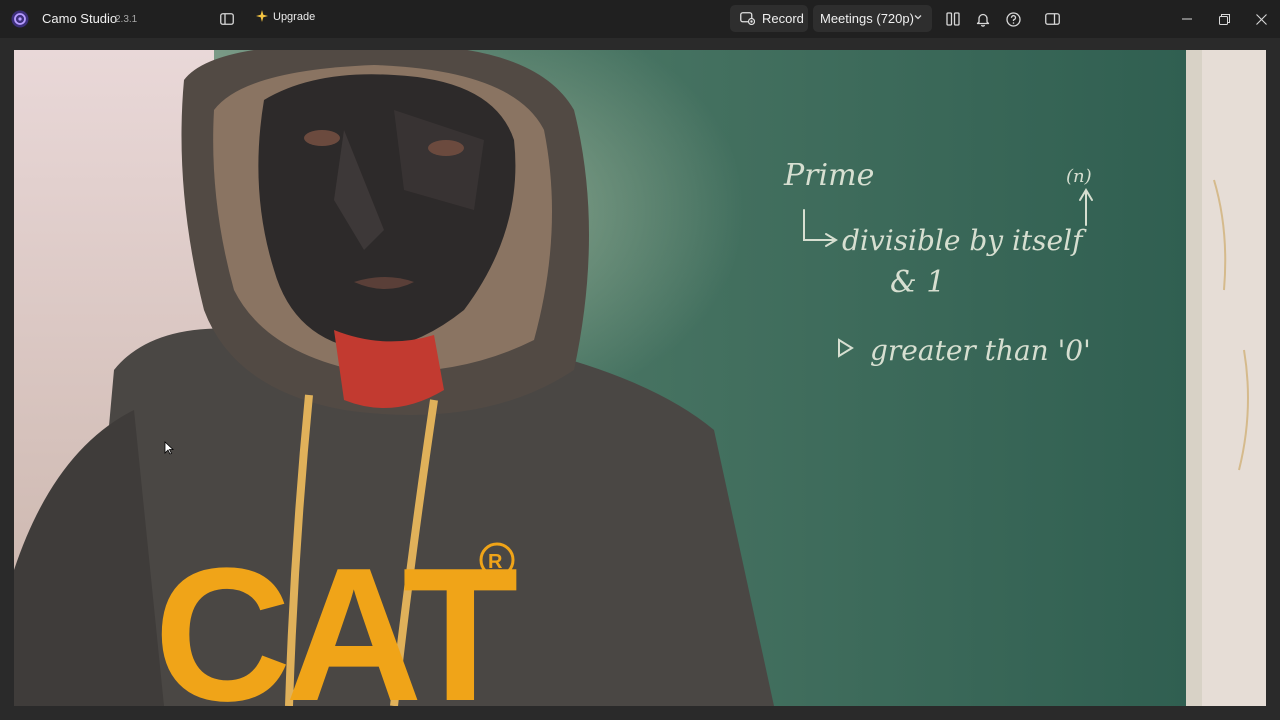 Image resolution: width=1280 pixels, height=720 pixels. What do you see at coordinates (980, 350) in the screenshot?
I see `svg-text: greater than '0'` at bounding box center [980, 350].